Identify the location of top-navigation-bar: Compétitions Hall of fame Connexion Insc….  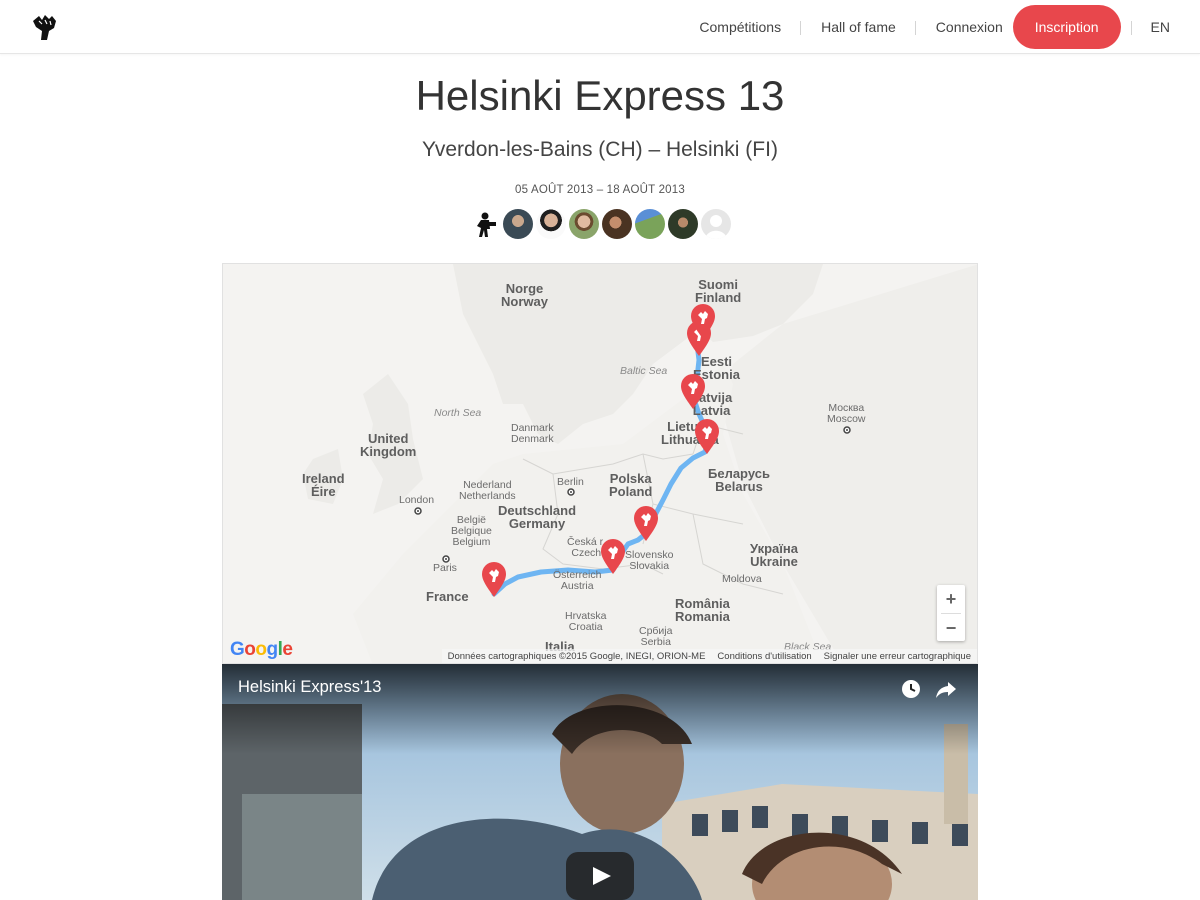
(600, 27).